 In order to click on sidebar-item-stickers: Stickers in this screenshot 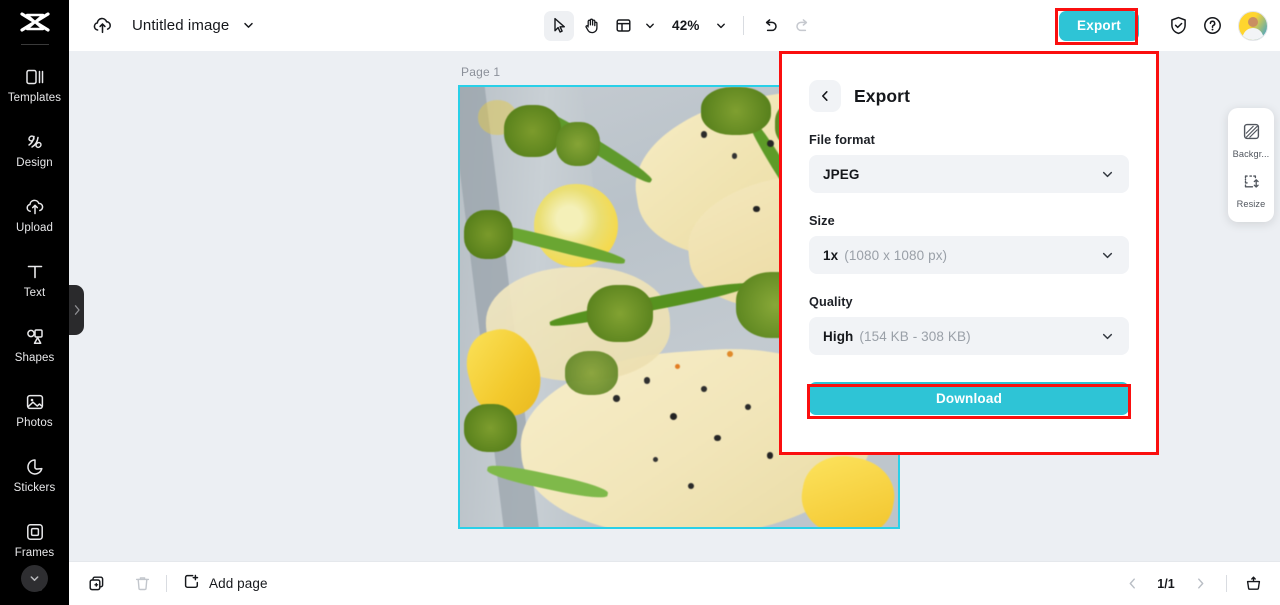, I will do `click(34, 475)`.